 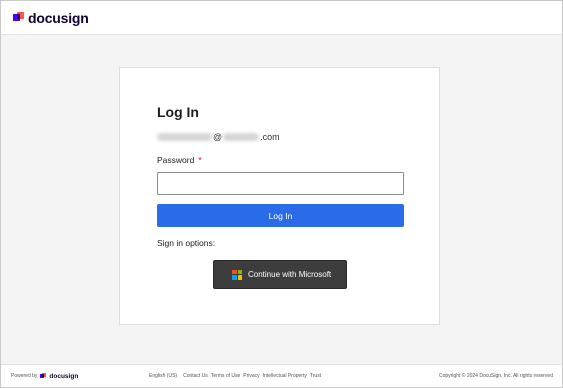 I want to click on footer-link-privacy: Privacy, so click(x=251, y=376).